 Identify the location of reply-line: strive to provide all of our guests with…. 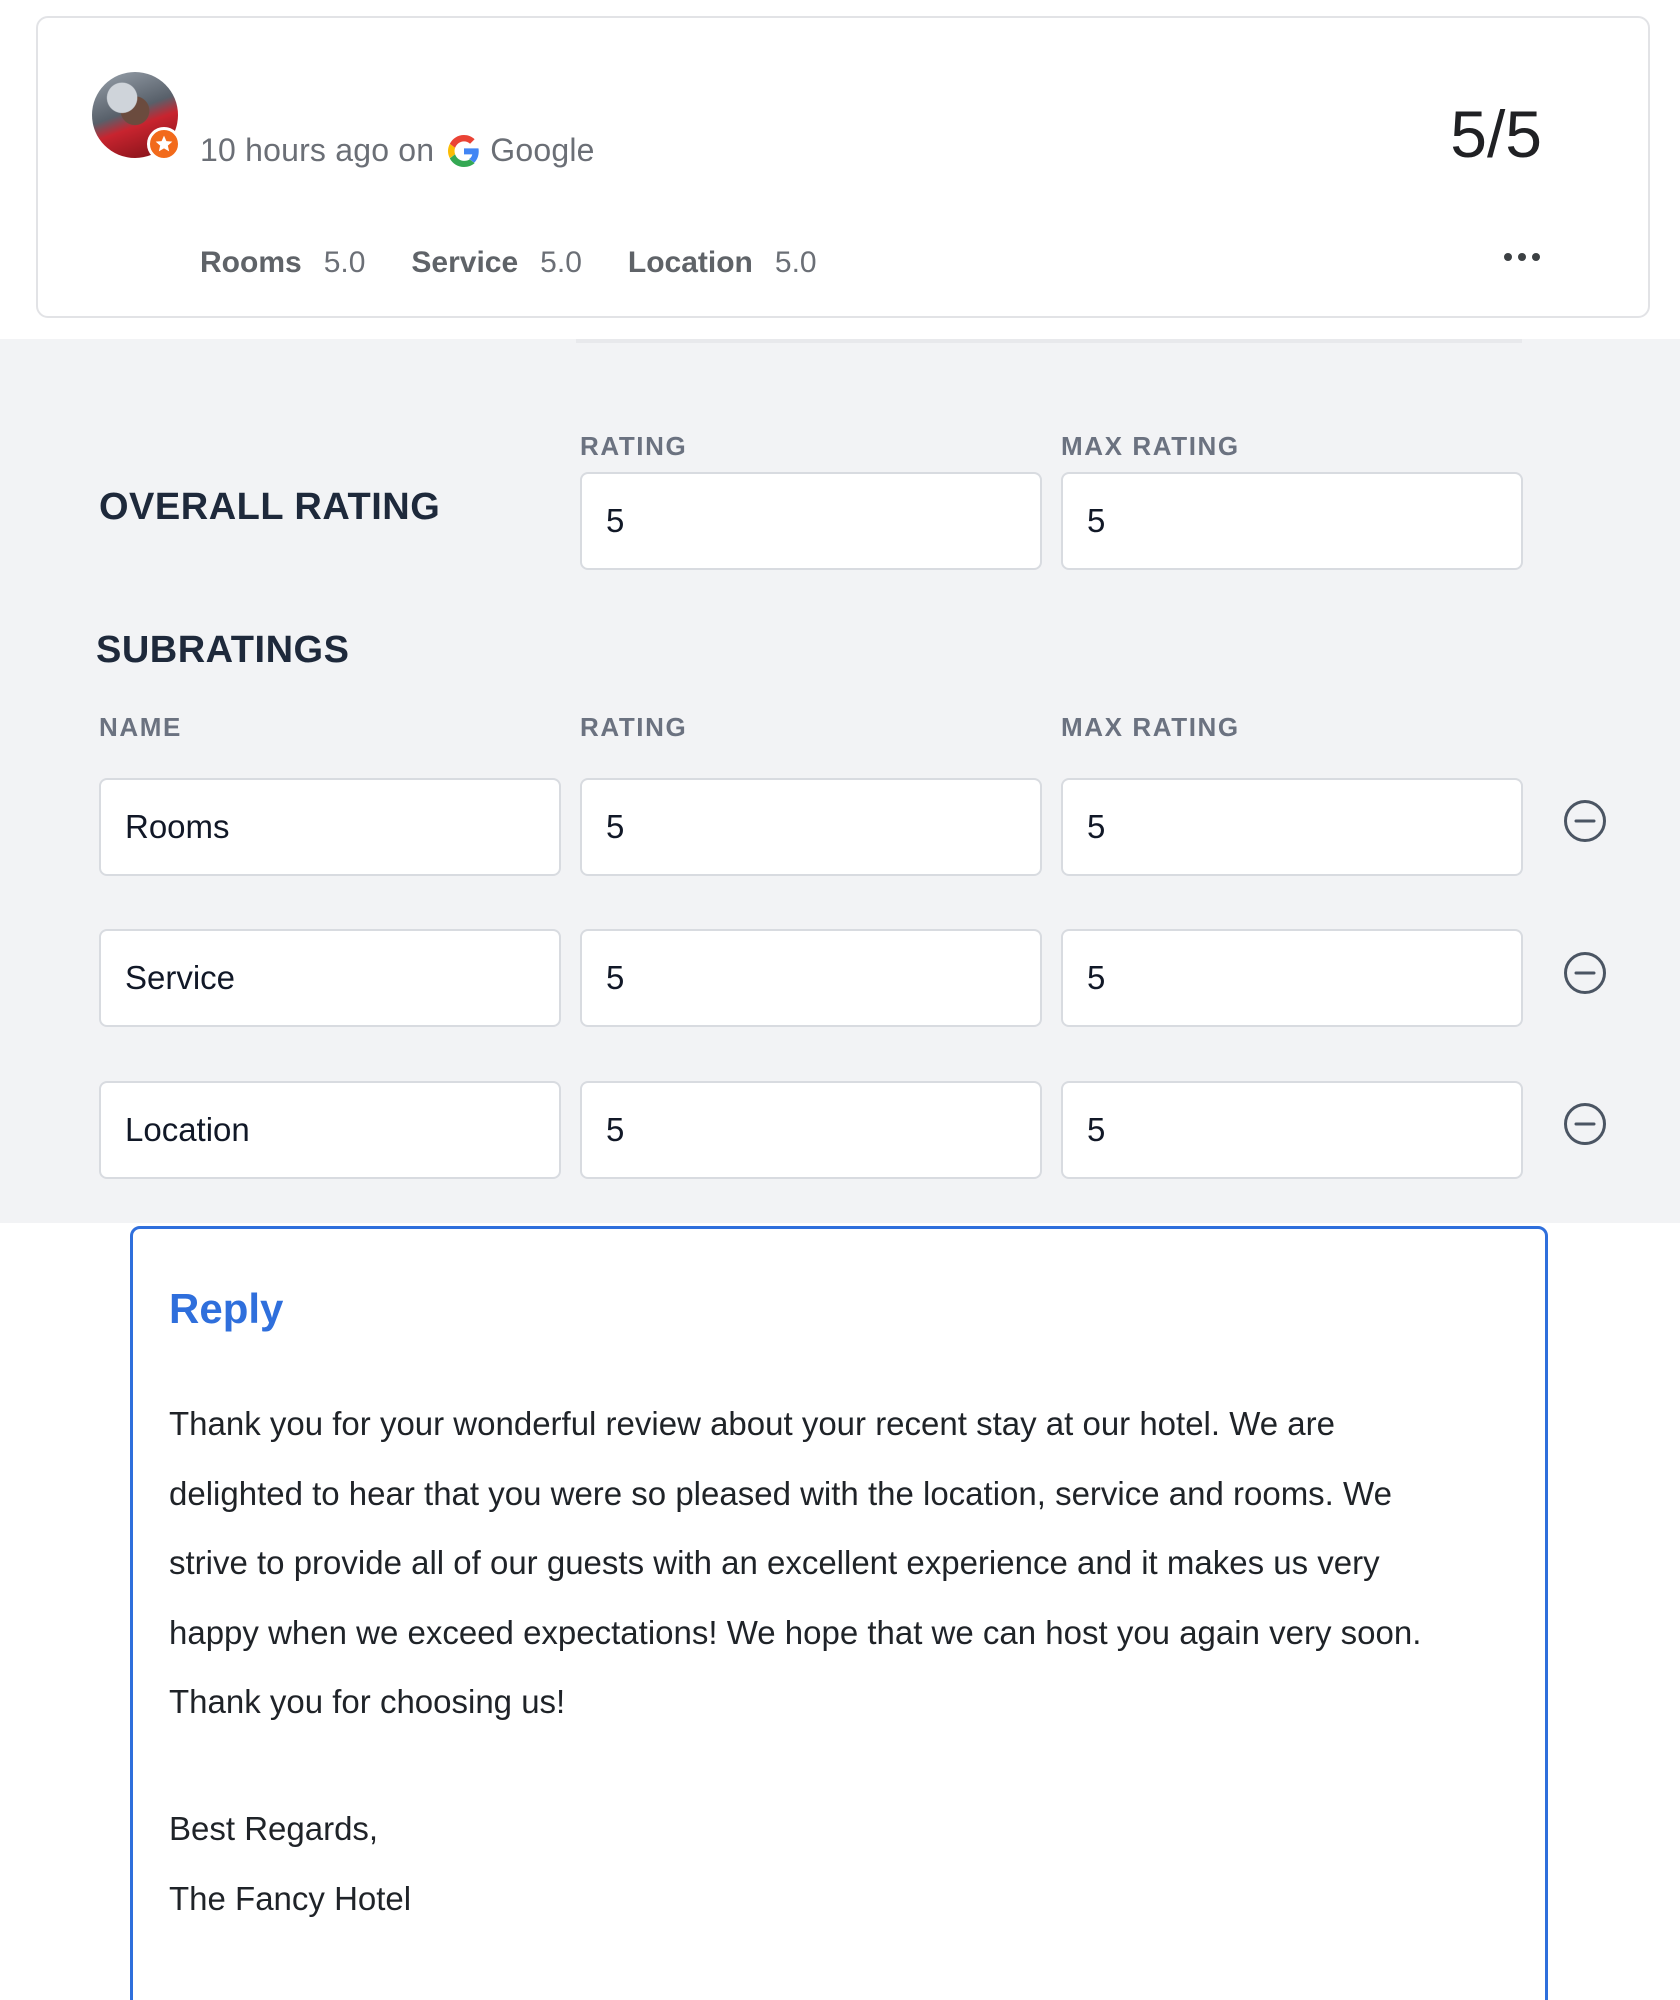
(774, 1562).